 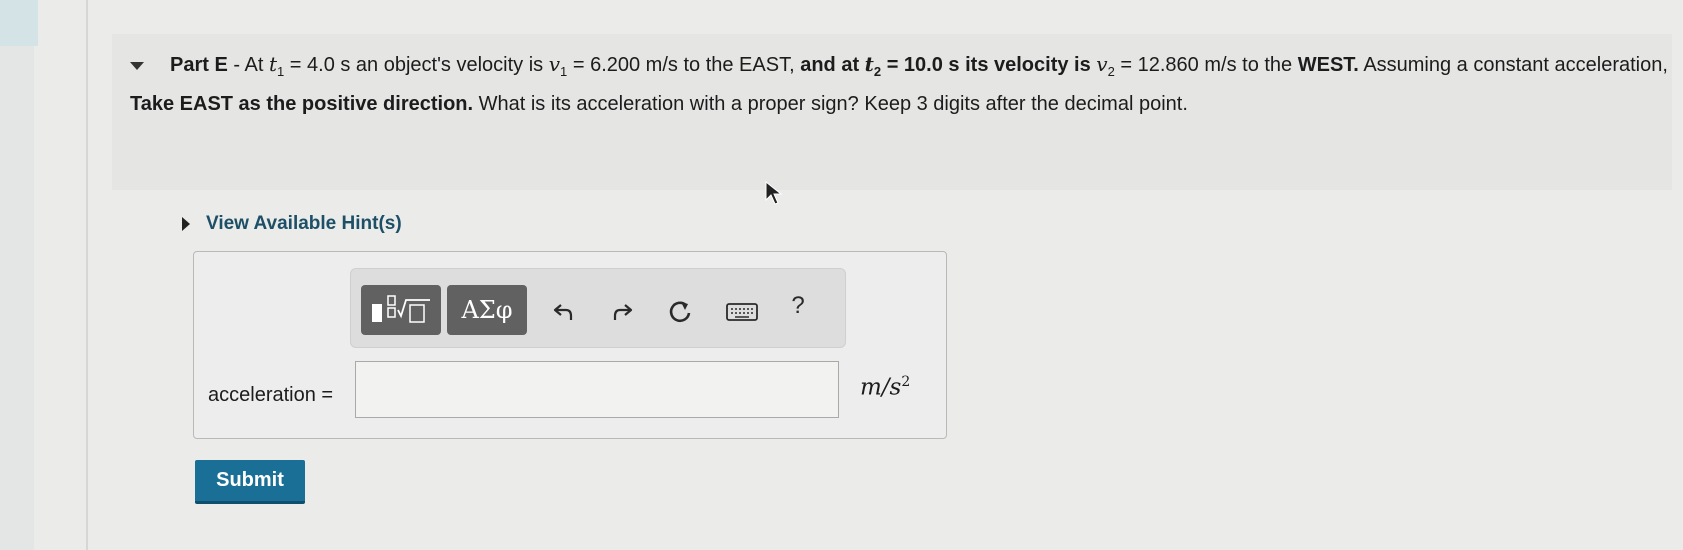 I want to click on v1-value: = 6.200 m/s, so click(x=622, y=65).